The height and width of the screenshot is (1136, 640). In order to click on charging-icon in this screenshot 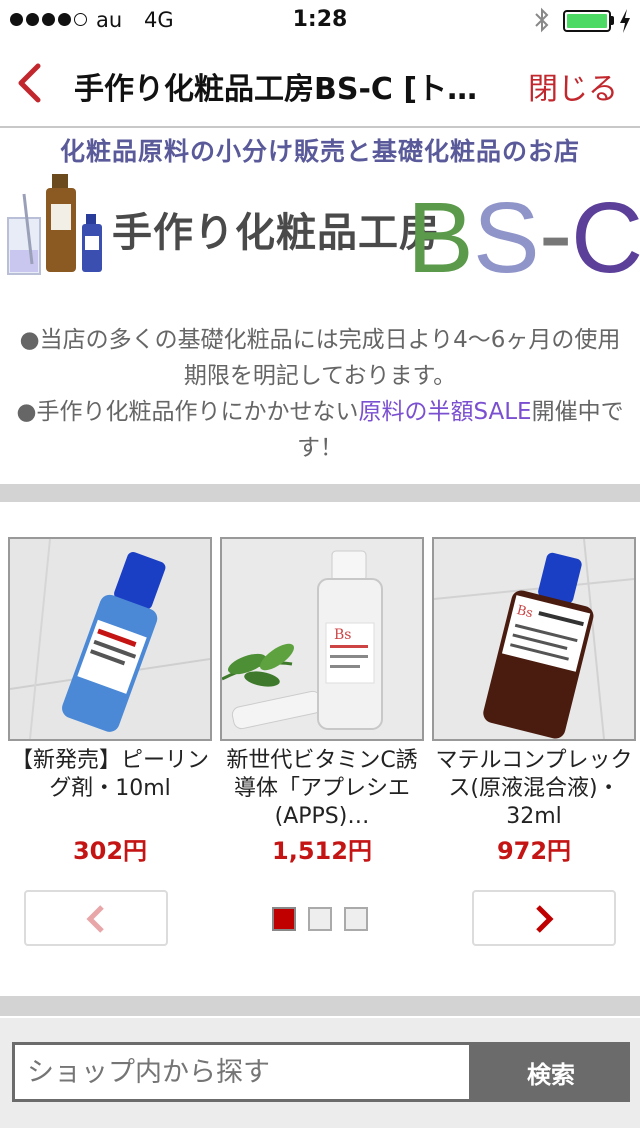, I will do `click(625, 21)`.